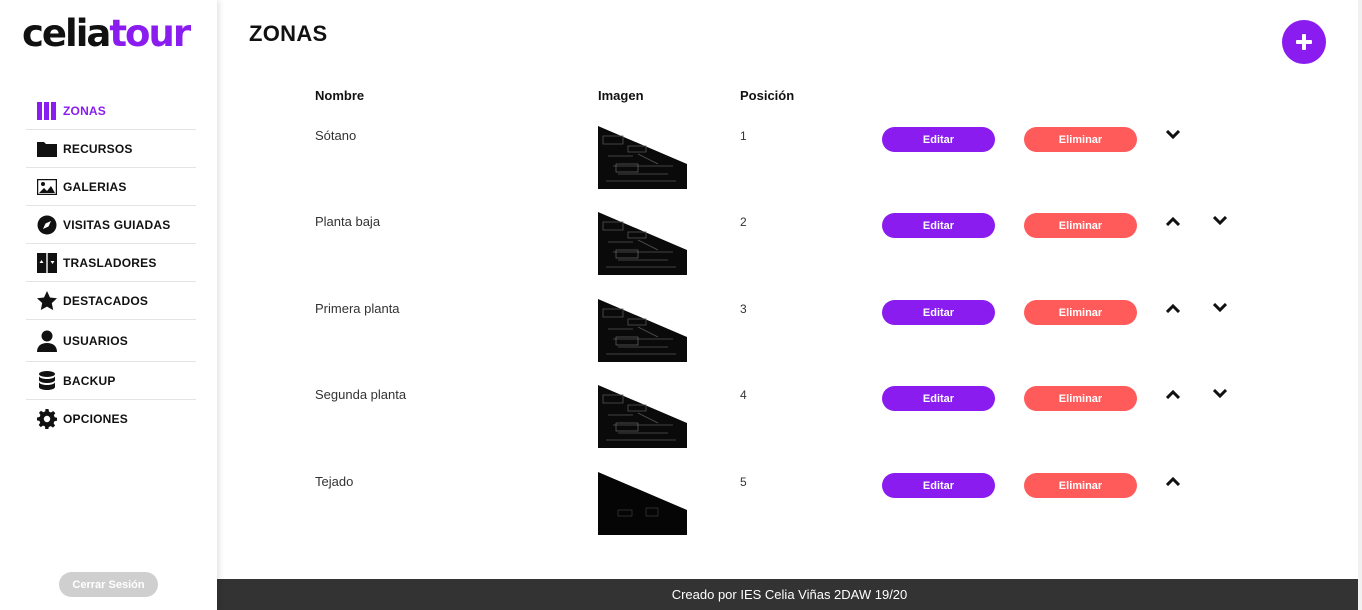  What do you see at coordinates (117, 224) in the screenshot?
I see `sidebar-item-label: VISITAS GUIADAS` at bounding box center [117, 224].